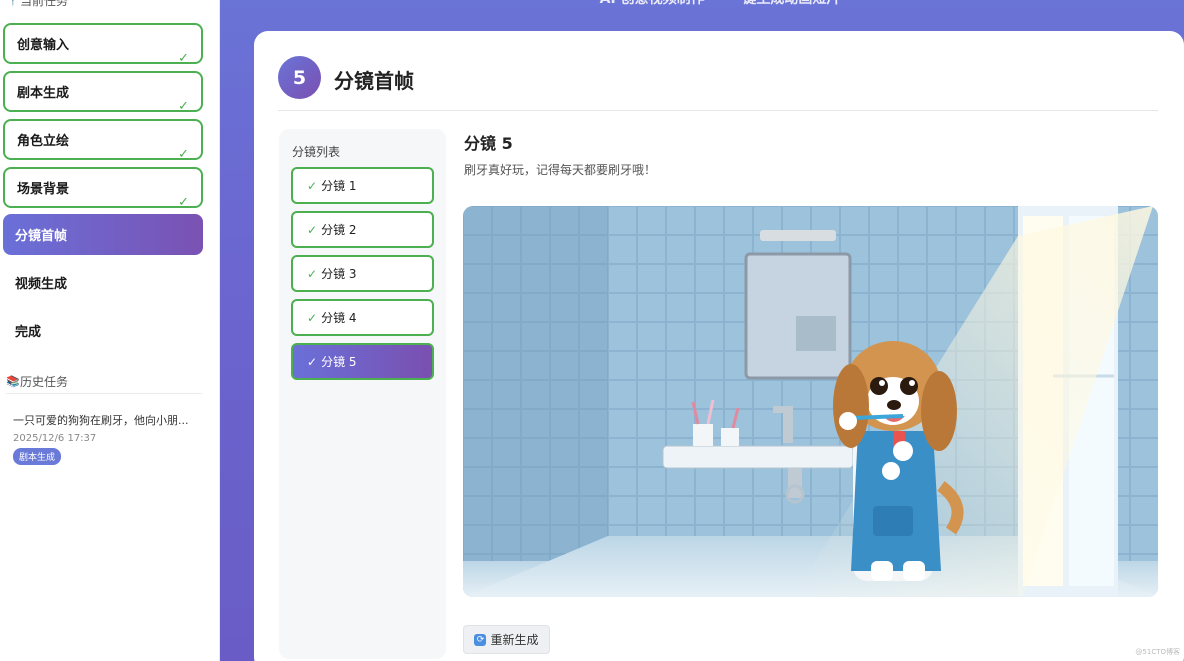  Describe the element at coordinates (362, 317) in the screenshot. I see `shot-item-4: ✓ 分镜 4` at that location.